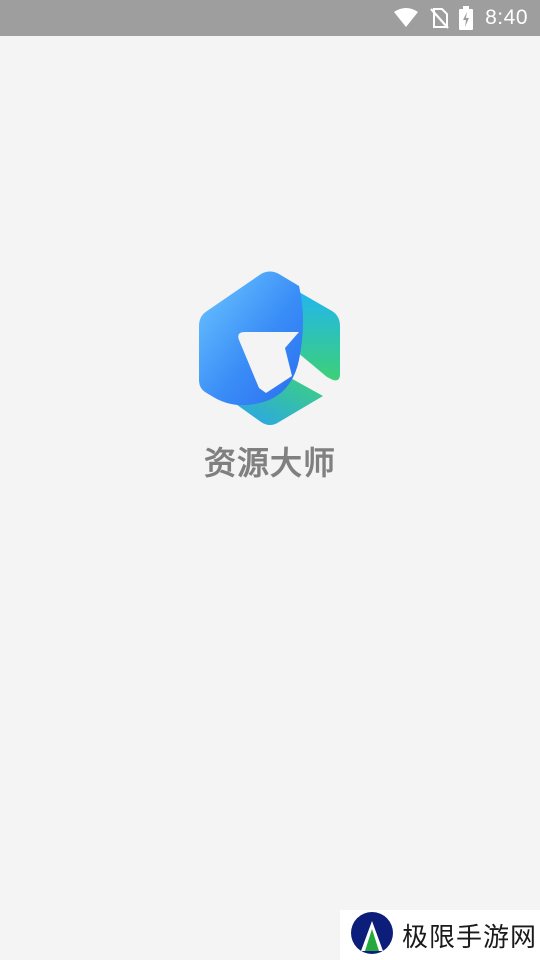  I want to click on watermark-logo-icon, so click(372, 935).